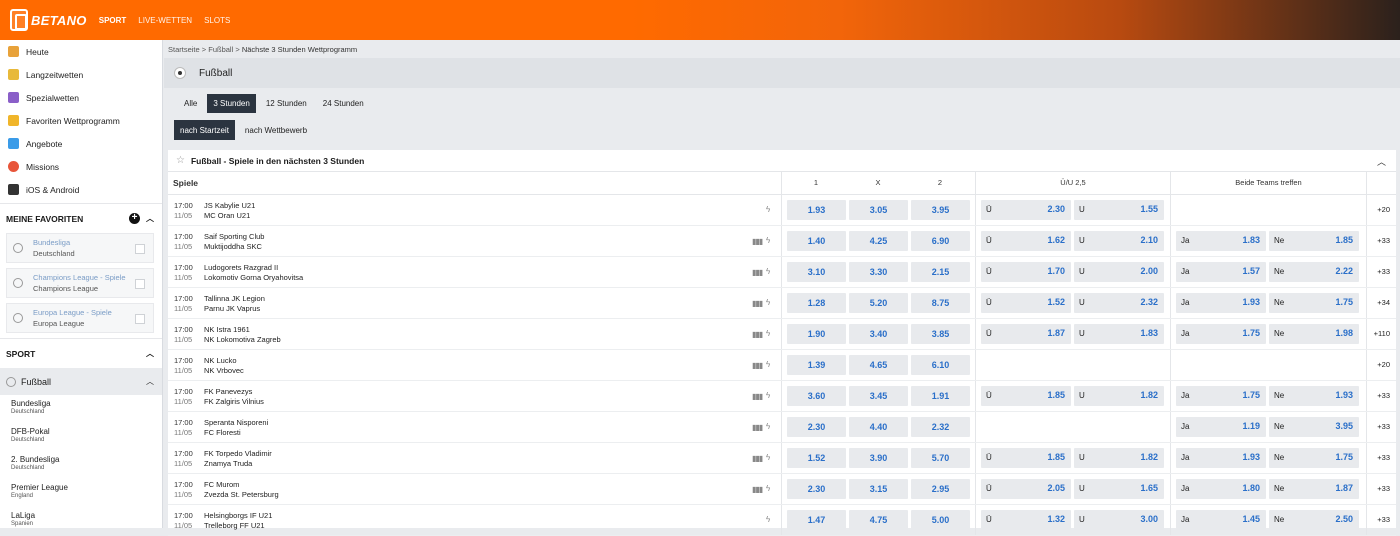  I want to click on match-teams: FK Panevezys FK Zalgiris Vilnius, so click(234, 397).